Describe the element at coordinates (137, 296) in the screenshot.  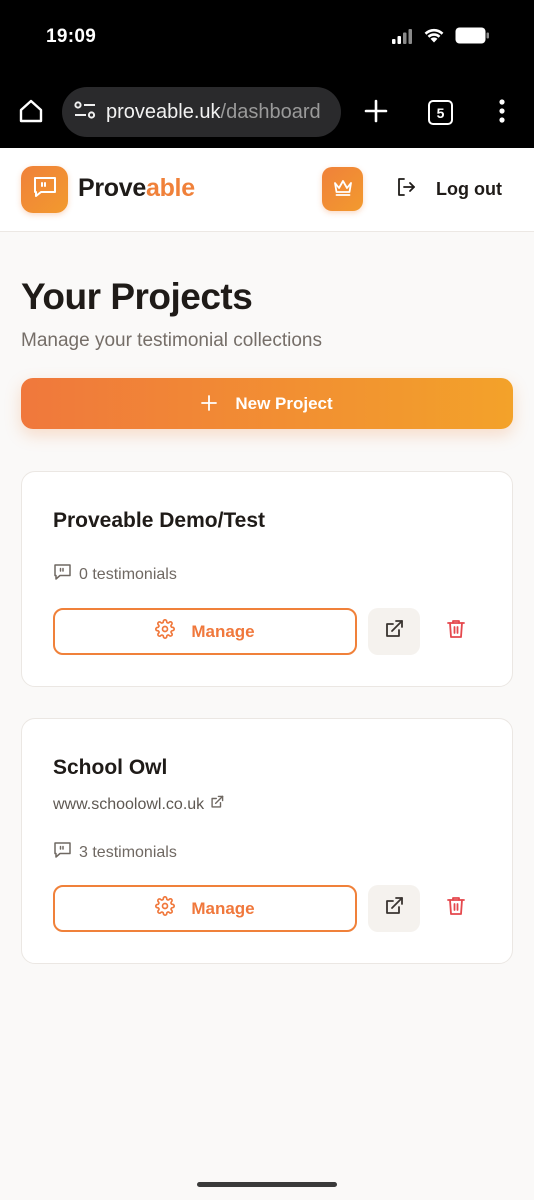
I see `page-title: Your Projects` at that location.